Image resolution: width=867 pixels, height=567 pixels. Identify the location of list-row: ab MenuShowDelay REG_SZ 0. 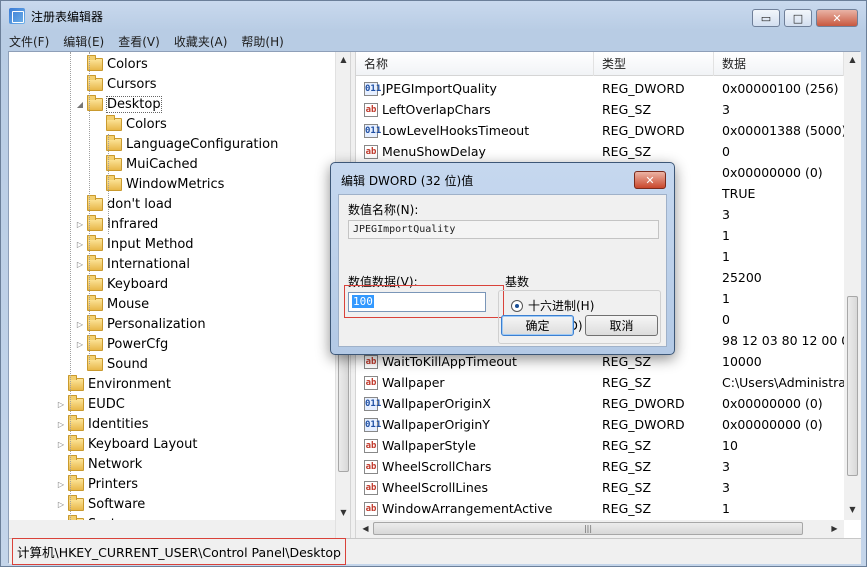
(600, 151).